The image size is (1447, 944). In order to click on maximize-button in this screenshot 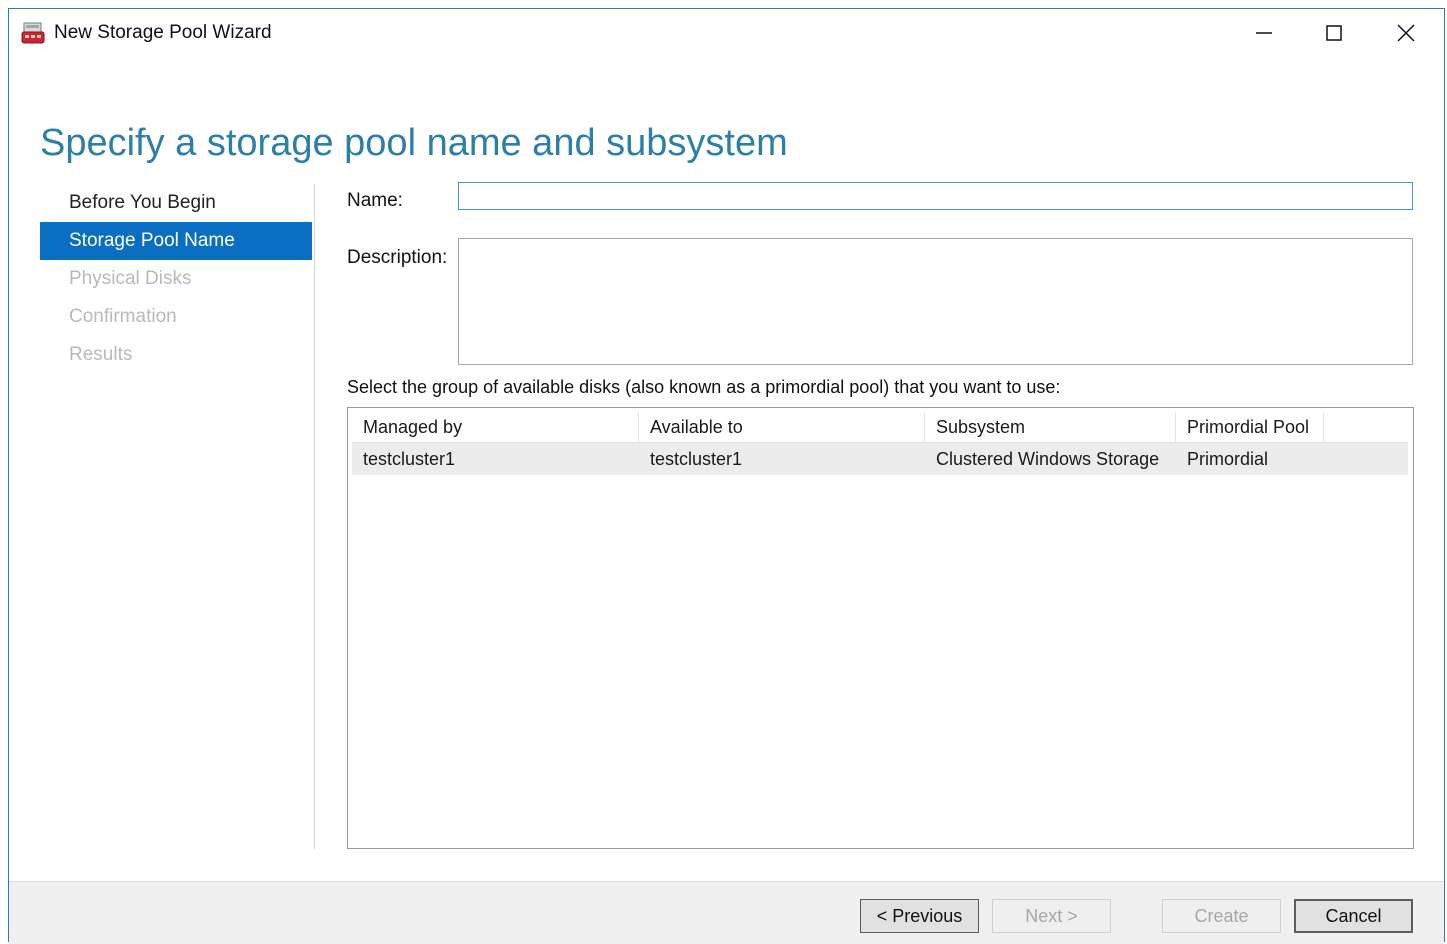, I will do `click(1334, 33)`.